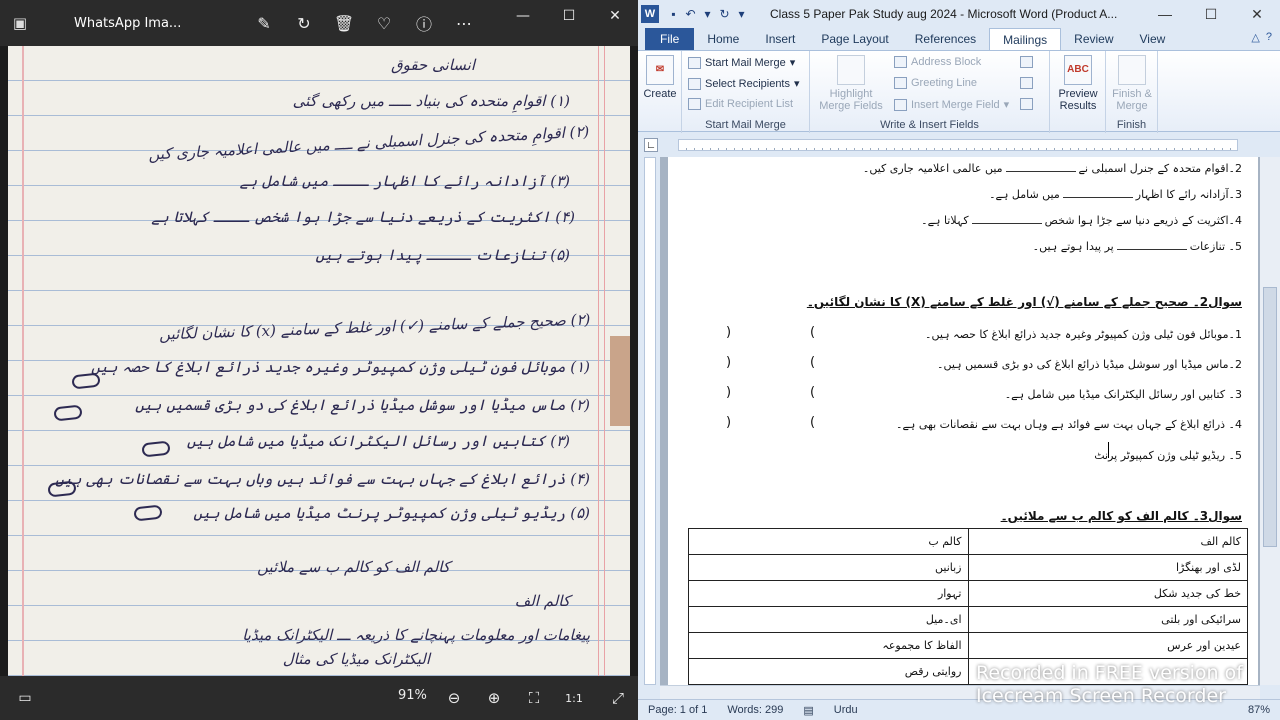  I want to click on vertical-ruler-bar, so click(650, 421).